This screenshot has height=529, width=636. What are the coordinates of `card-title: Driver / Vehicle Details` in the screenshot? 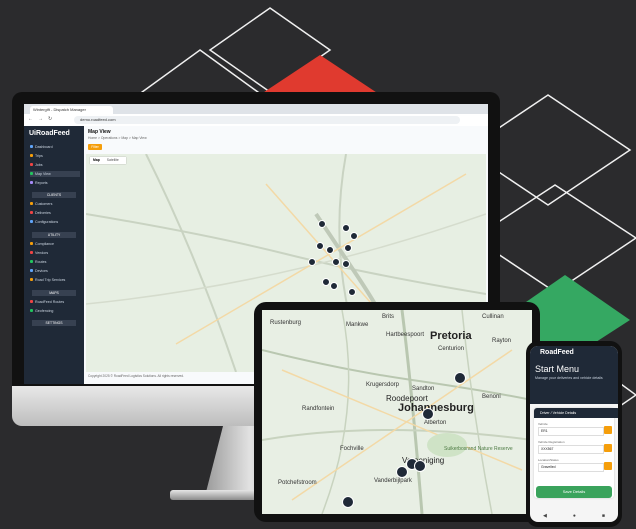 It's located at (576, 413).